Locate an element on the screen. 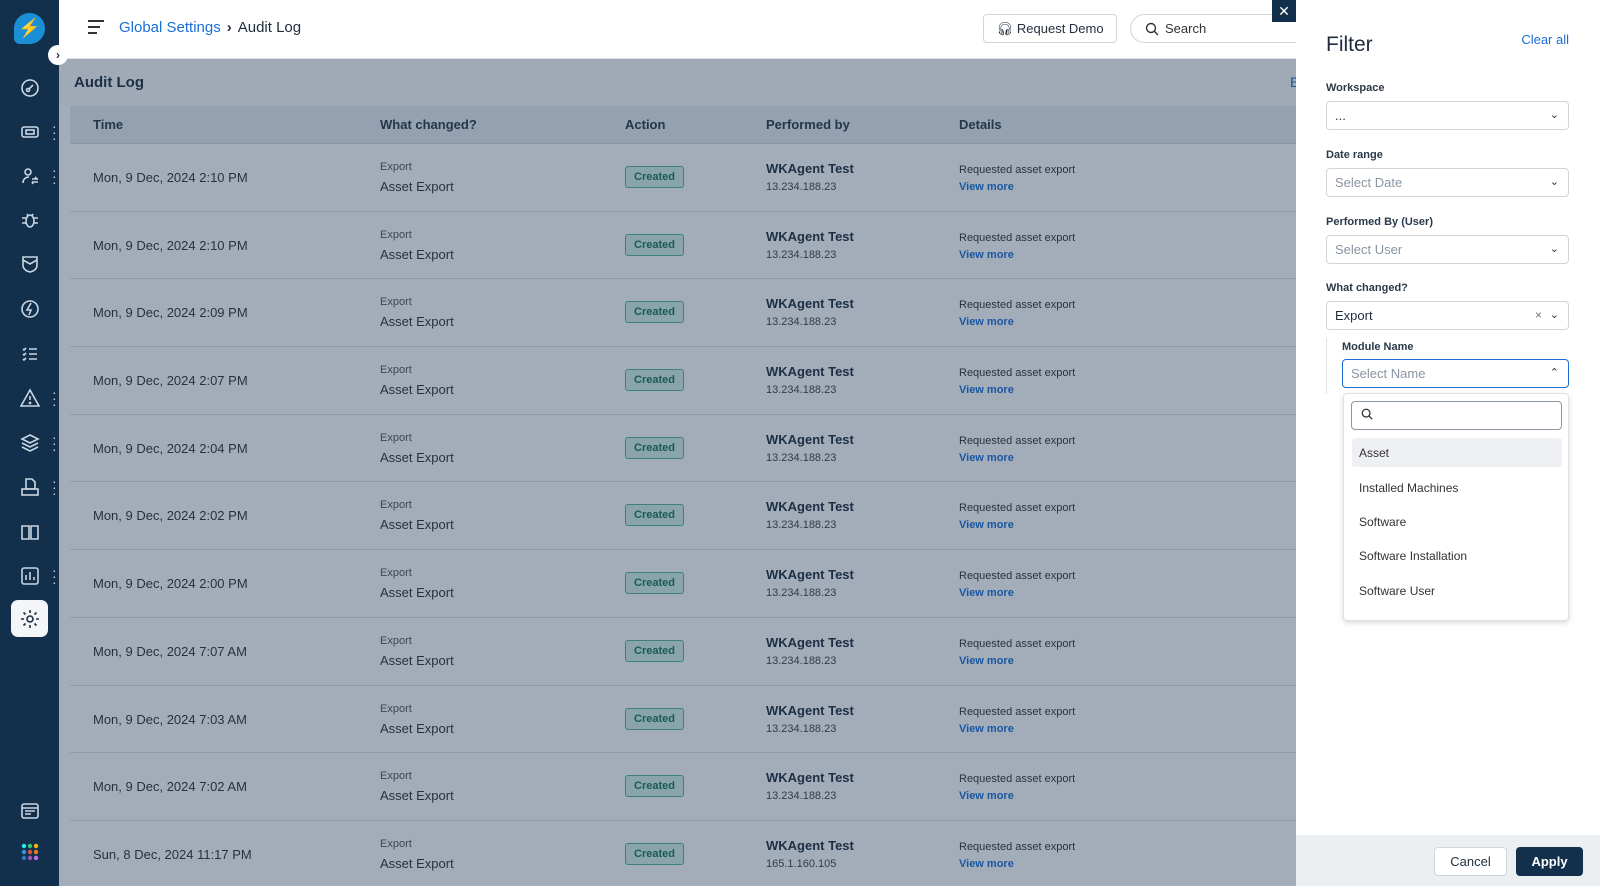  settings-icon is located at coordinates (29, 618).